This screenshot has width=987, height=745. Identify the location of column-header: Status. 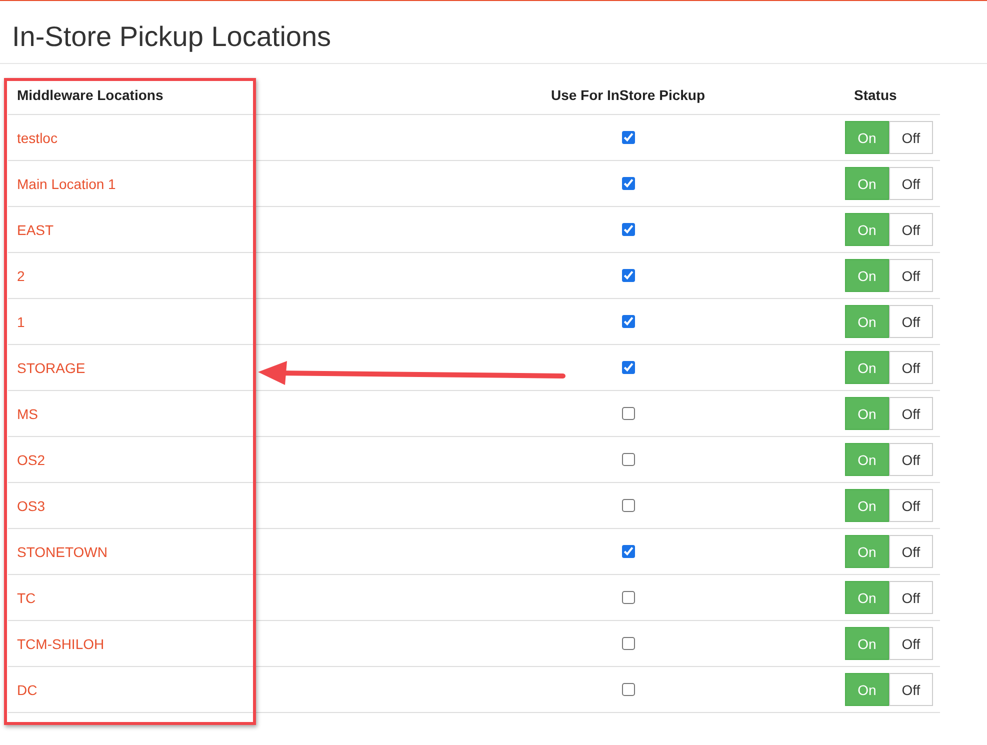
(875, 95).